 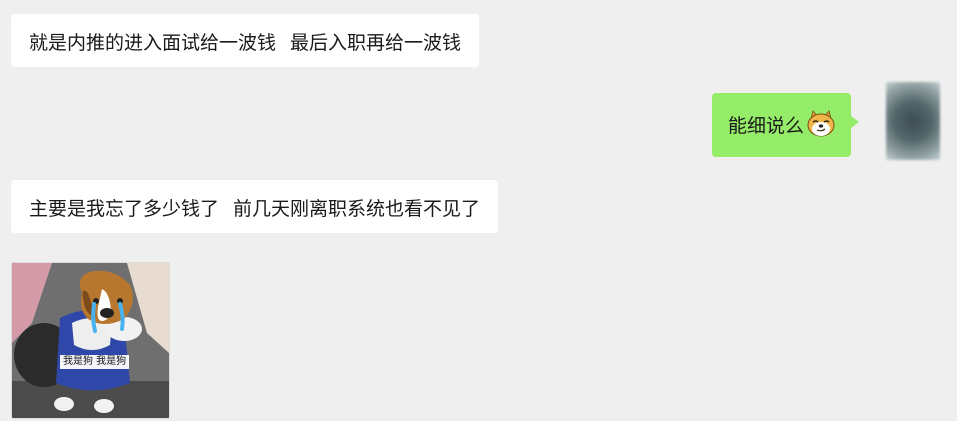 I want to click on message-bubble-incoming: 主要是我忘了多少钱了 前几天刚离职系统也看不见了, so click(x=255, y=206).